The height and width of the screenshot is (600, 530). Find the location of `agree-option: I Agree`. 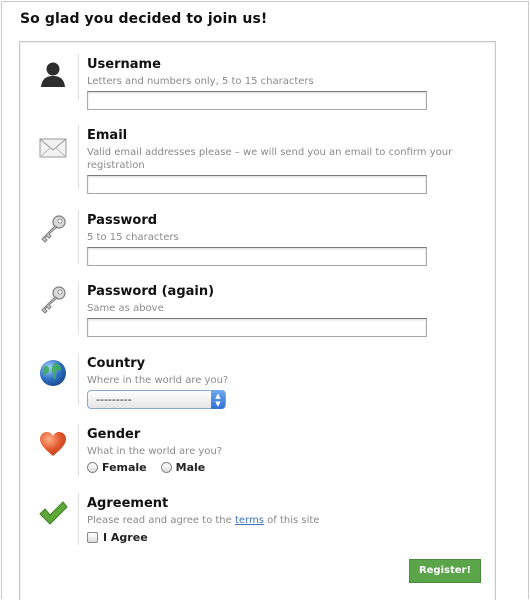

agree-option: I Agree is located at coordinates (287, 537).